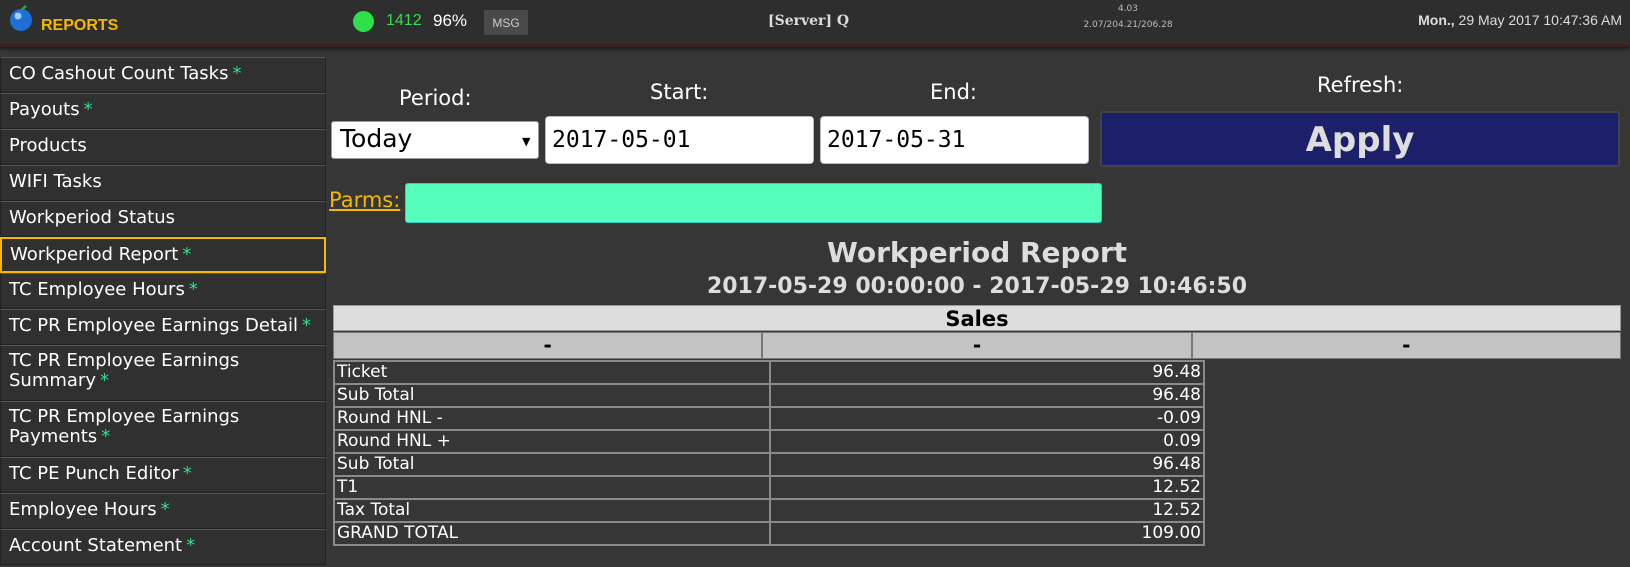 Image resolution: width=1630 pixels, height=567 pixels. I want to click on row-value: 0.09, so click(987, 441).